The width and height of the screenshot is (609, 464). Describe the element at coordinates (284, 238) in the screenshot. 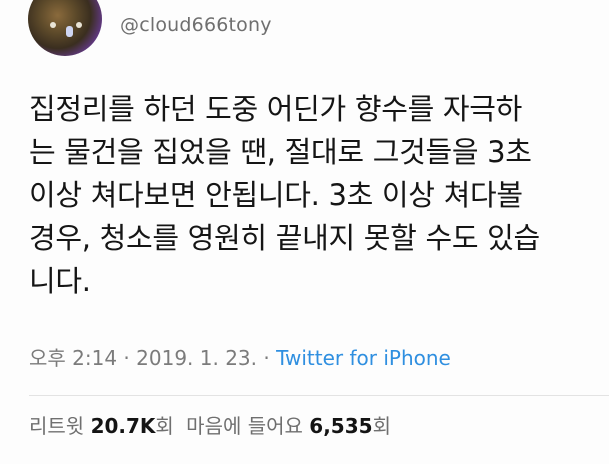

I see `tweet-line: 경우, 청소를 영원히 끝내지 못할 수도 있습` at that location.